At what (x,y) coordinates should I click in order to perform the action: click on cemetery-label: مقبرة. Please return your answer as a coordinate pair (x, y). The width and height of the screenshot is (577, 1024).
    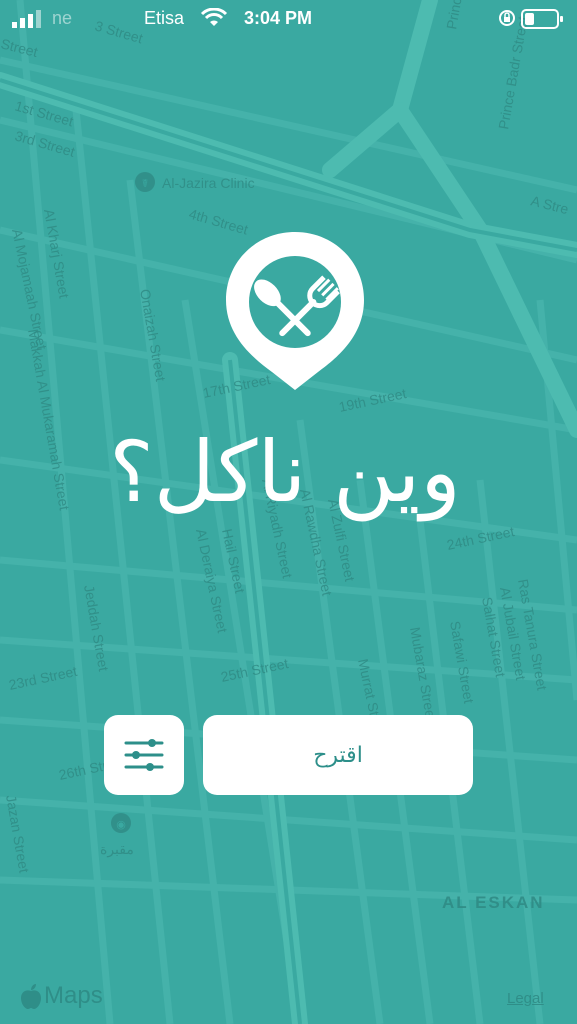
    Looking at the image, I should click on (117, 849).